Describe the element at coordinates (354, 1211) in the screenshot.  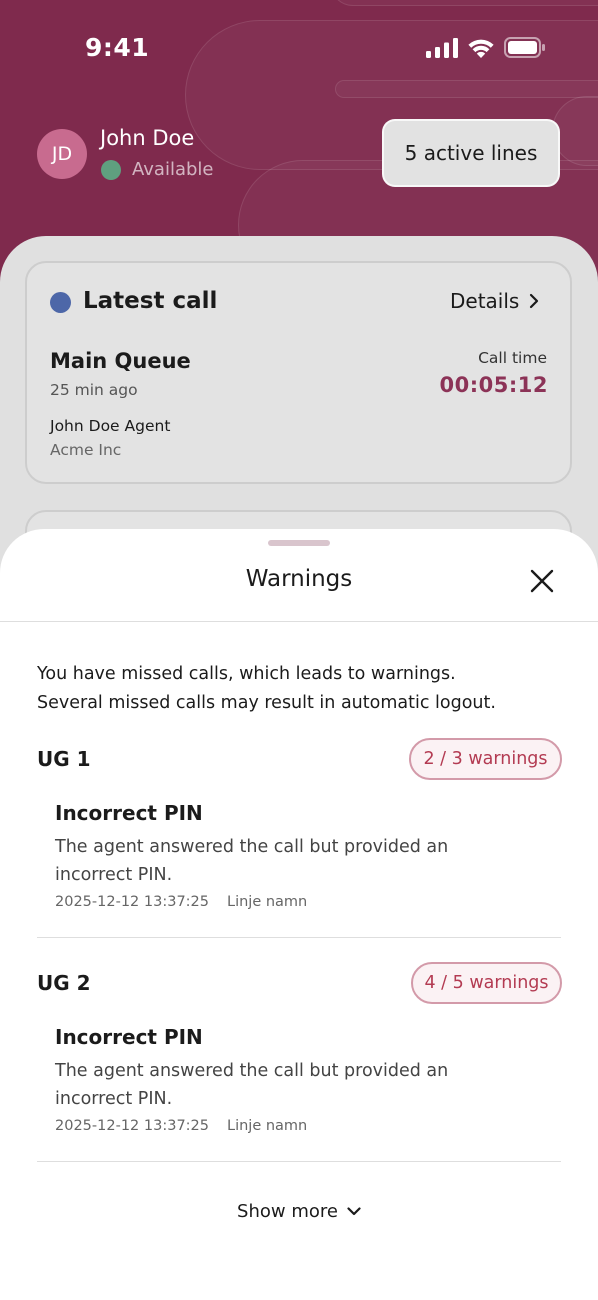
I see `chevron-down-icon` at that location.